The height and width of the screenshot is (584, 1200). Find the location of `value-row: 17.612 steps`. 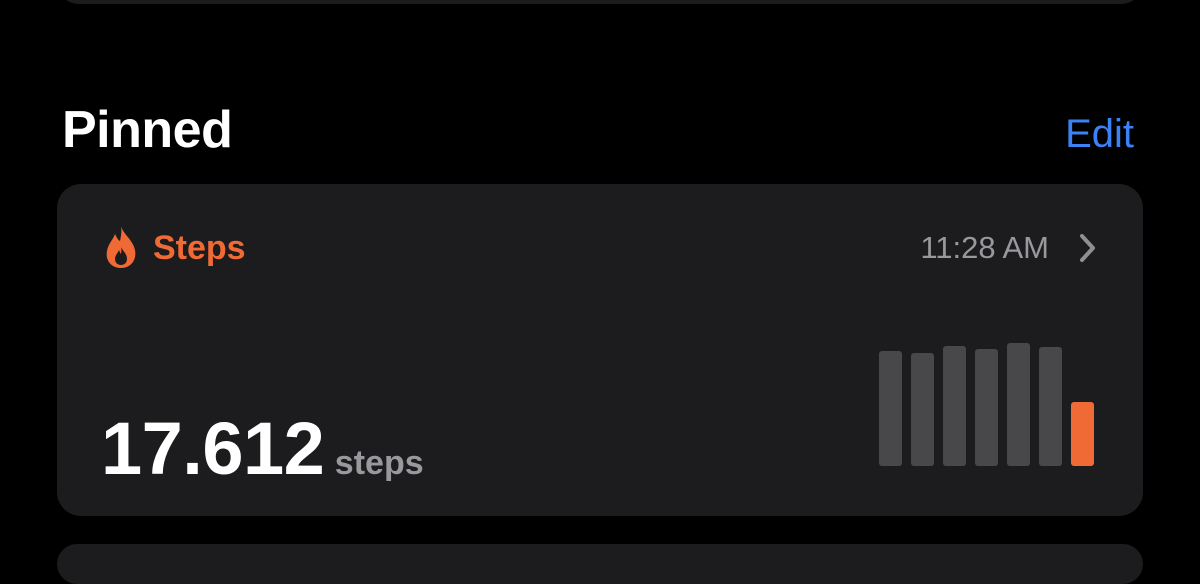

value-row: 17.612 steps is located at coordinates (262, 448).